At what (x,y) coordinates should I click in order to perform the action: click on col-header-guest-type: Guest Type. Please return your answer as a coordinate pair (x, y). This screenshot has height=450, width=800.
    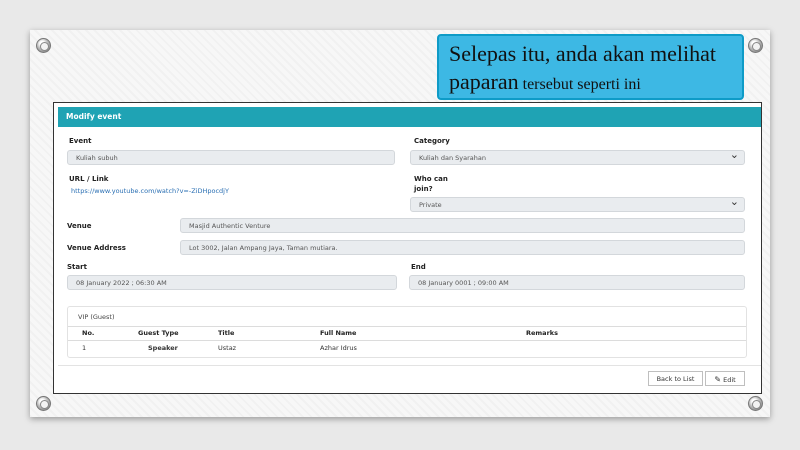
    Looking at the image, I should click on (158, 333).